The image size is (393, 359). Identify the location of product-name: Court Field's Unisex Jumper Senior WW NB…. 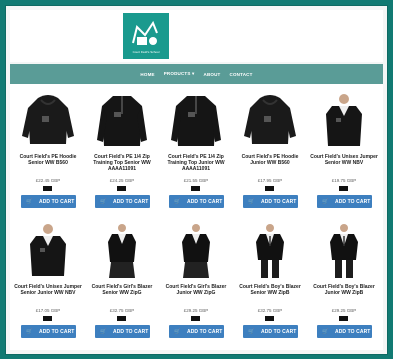
(344, 160).